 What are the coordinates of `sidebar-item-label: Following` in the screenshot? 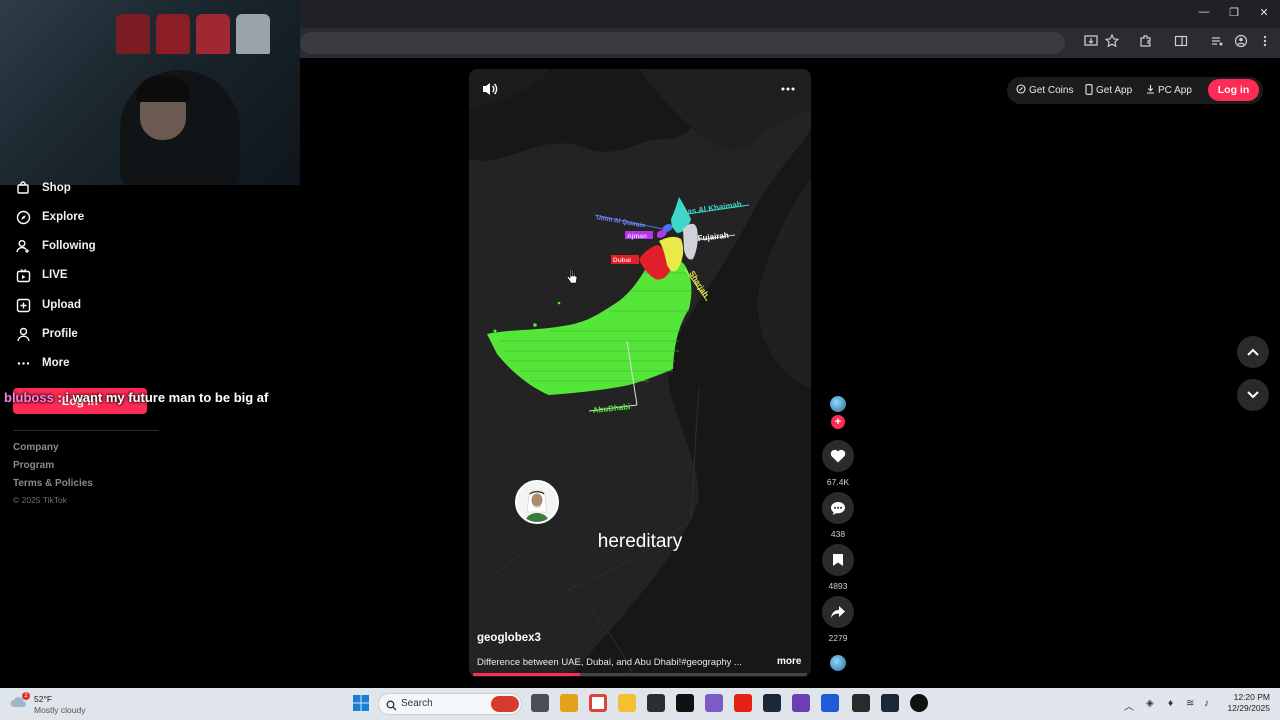 It's located at (69, 246).